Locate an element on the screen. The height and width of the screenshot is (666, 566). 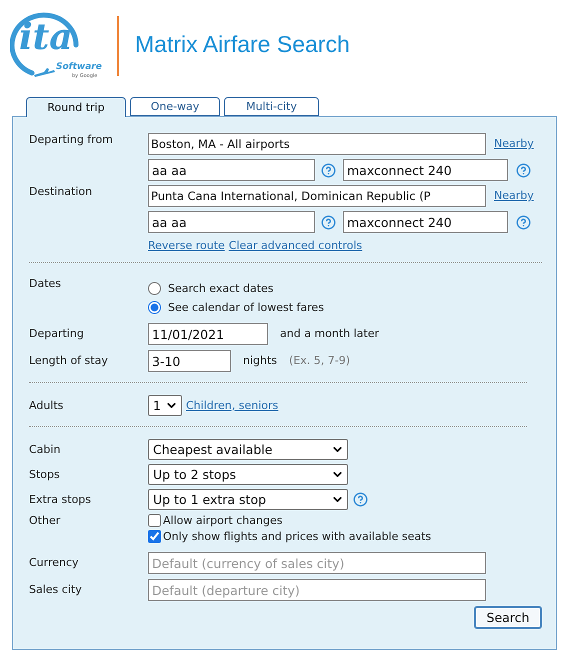
hint-text: (Ex. 5, 7-9) is located at coordinates (319, 361).